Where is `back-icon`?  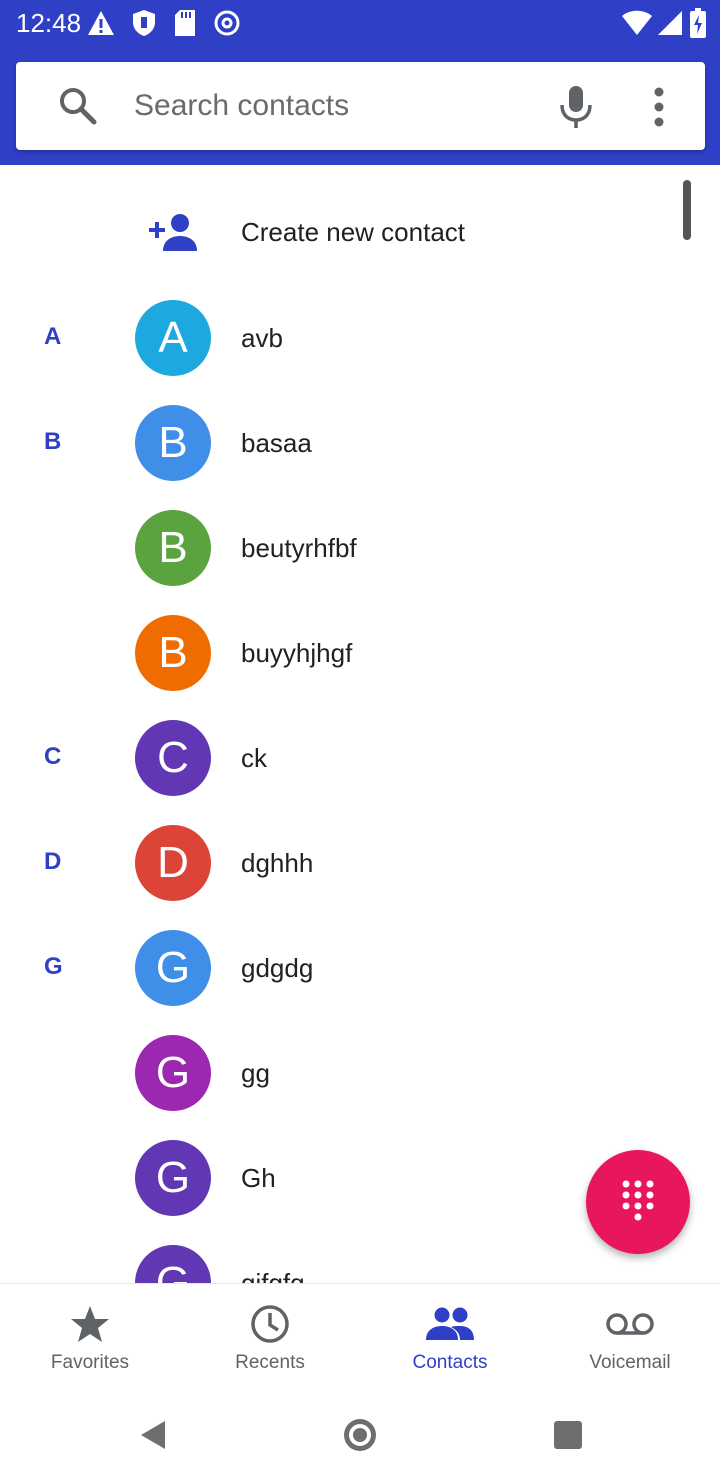 back-icon is located at coordinates (152, 1435).